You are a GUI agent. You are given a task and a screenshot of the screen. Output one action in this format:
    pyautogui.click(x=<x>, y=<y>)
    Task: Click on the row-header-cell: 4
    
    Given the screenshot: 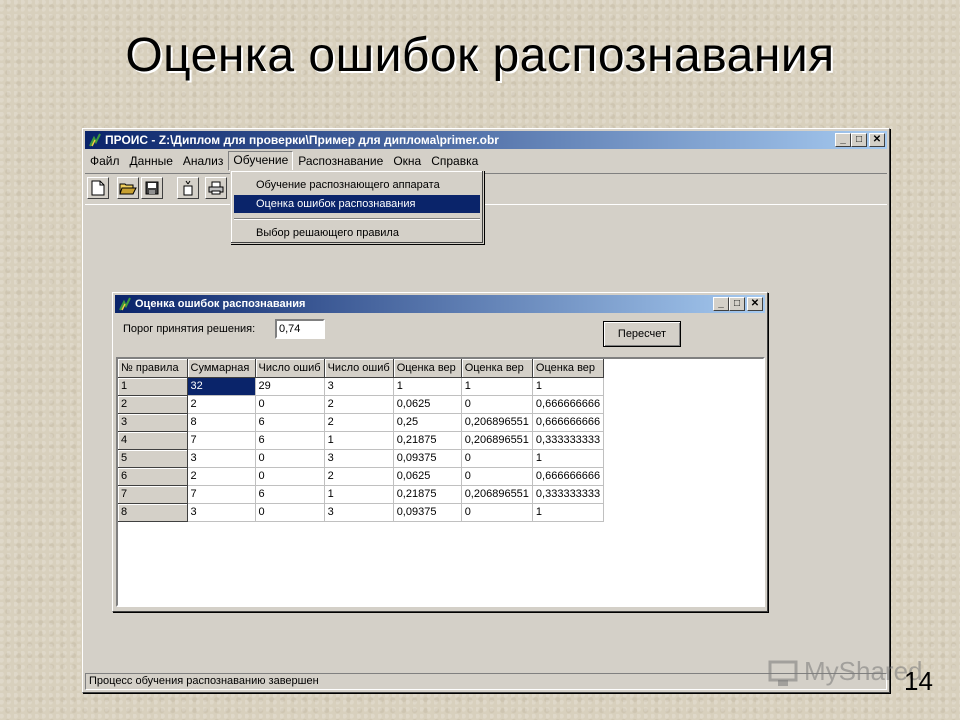 What is the action you would take?
    pyautogui.click(x=153, y=440)
    